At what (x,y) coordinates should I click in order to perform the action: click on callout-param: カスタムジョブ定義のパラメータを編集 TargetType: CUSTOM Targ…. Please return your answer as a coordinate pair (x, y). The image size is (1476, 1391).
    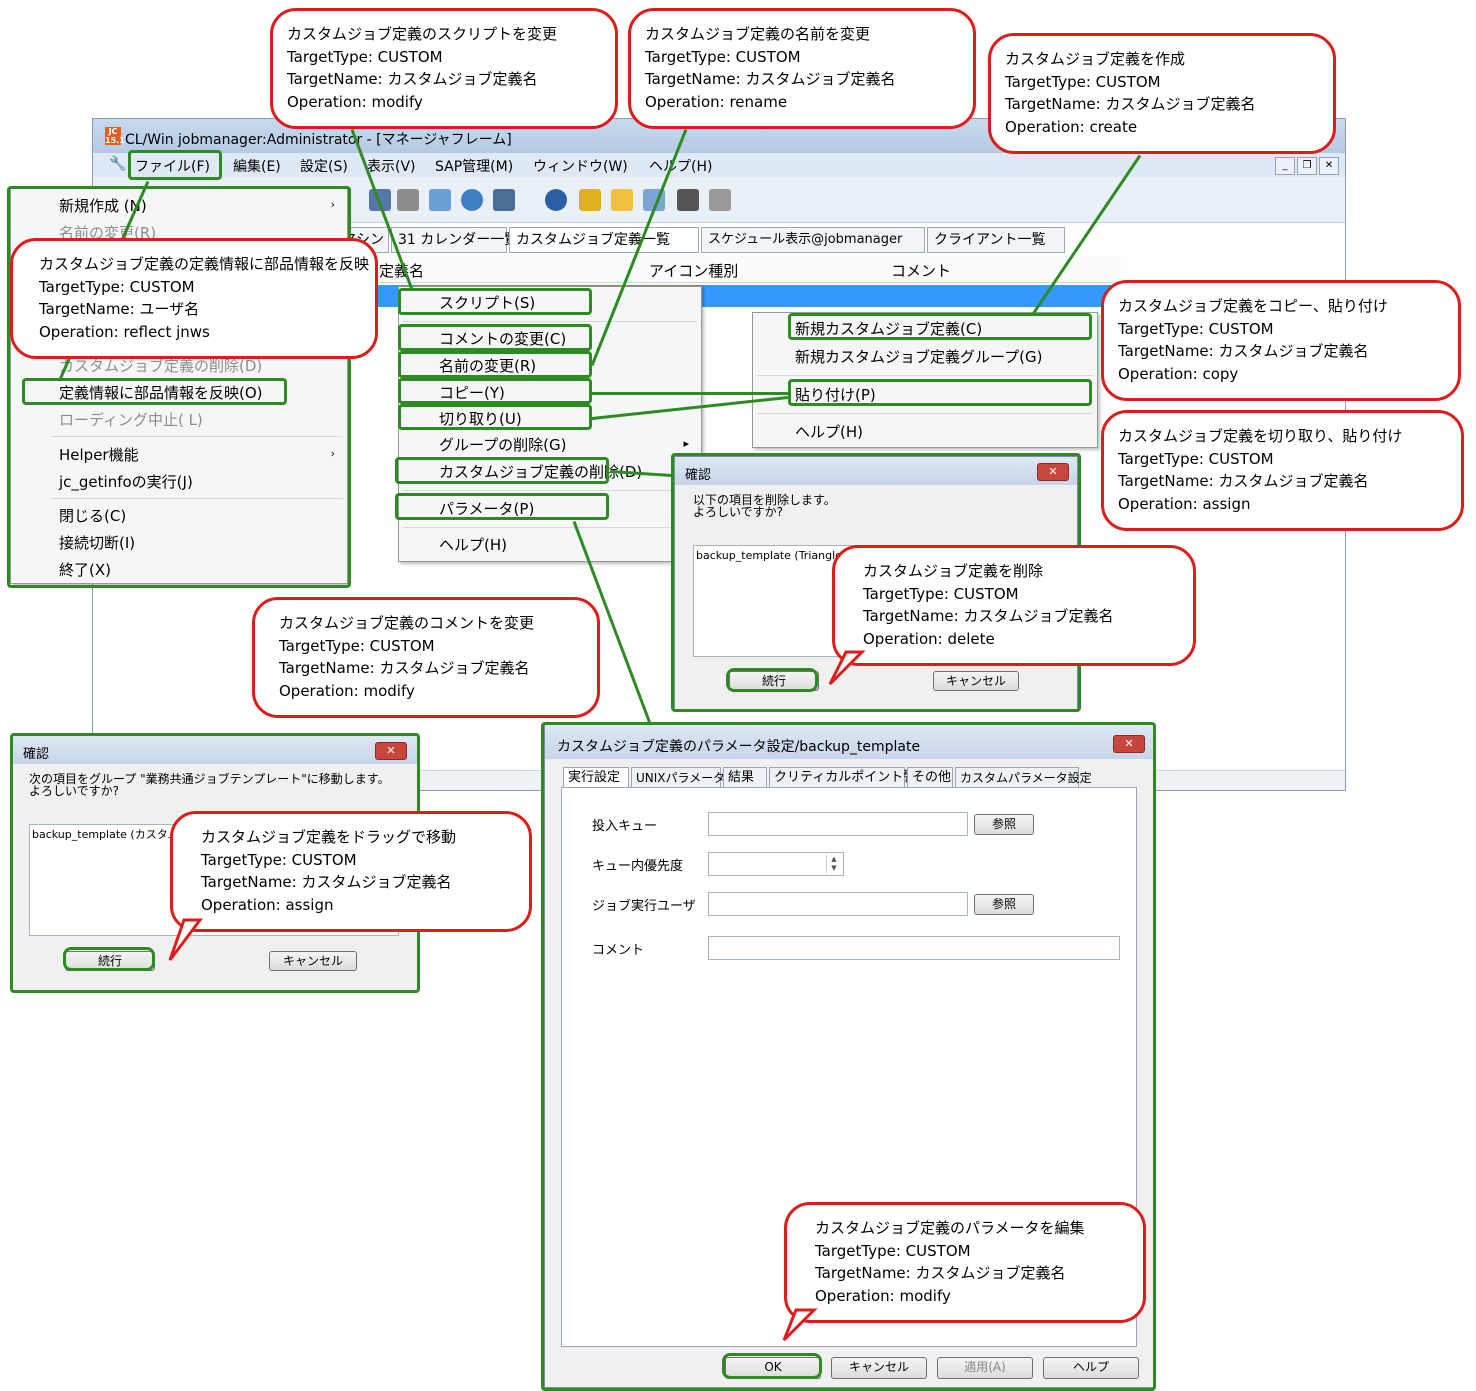
    Looking at the image, I should click on (965, 1262).